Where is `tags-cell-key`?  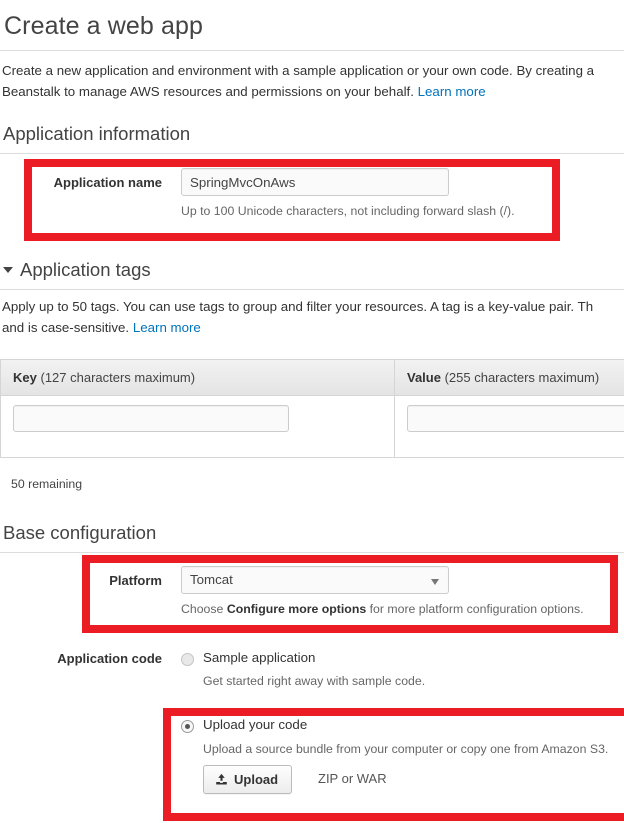 tags-cell-key is located at coordinates (198, 426).